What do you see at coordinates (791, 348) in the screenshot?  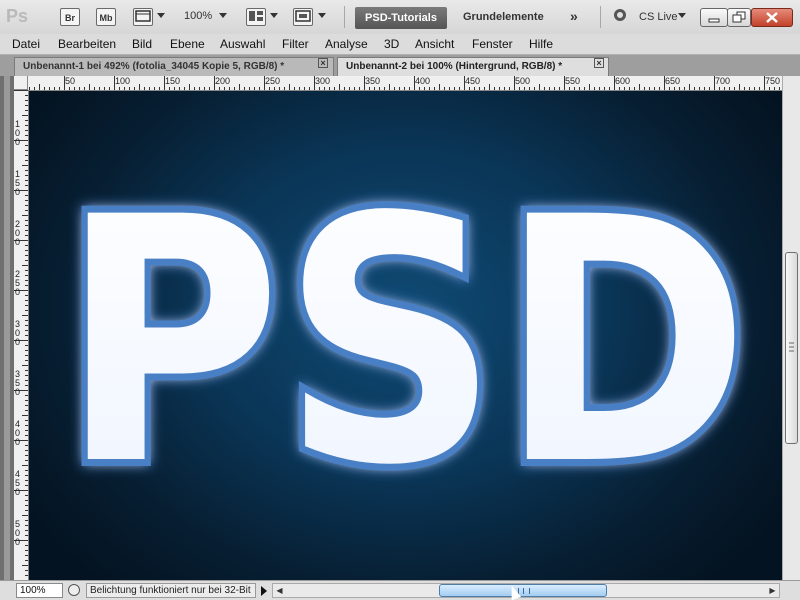 I see `vertical-scroll-thumb` at bounding box center [791, 348].